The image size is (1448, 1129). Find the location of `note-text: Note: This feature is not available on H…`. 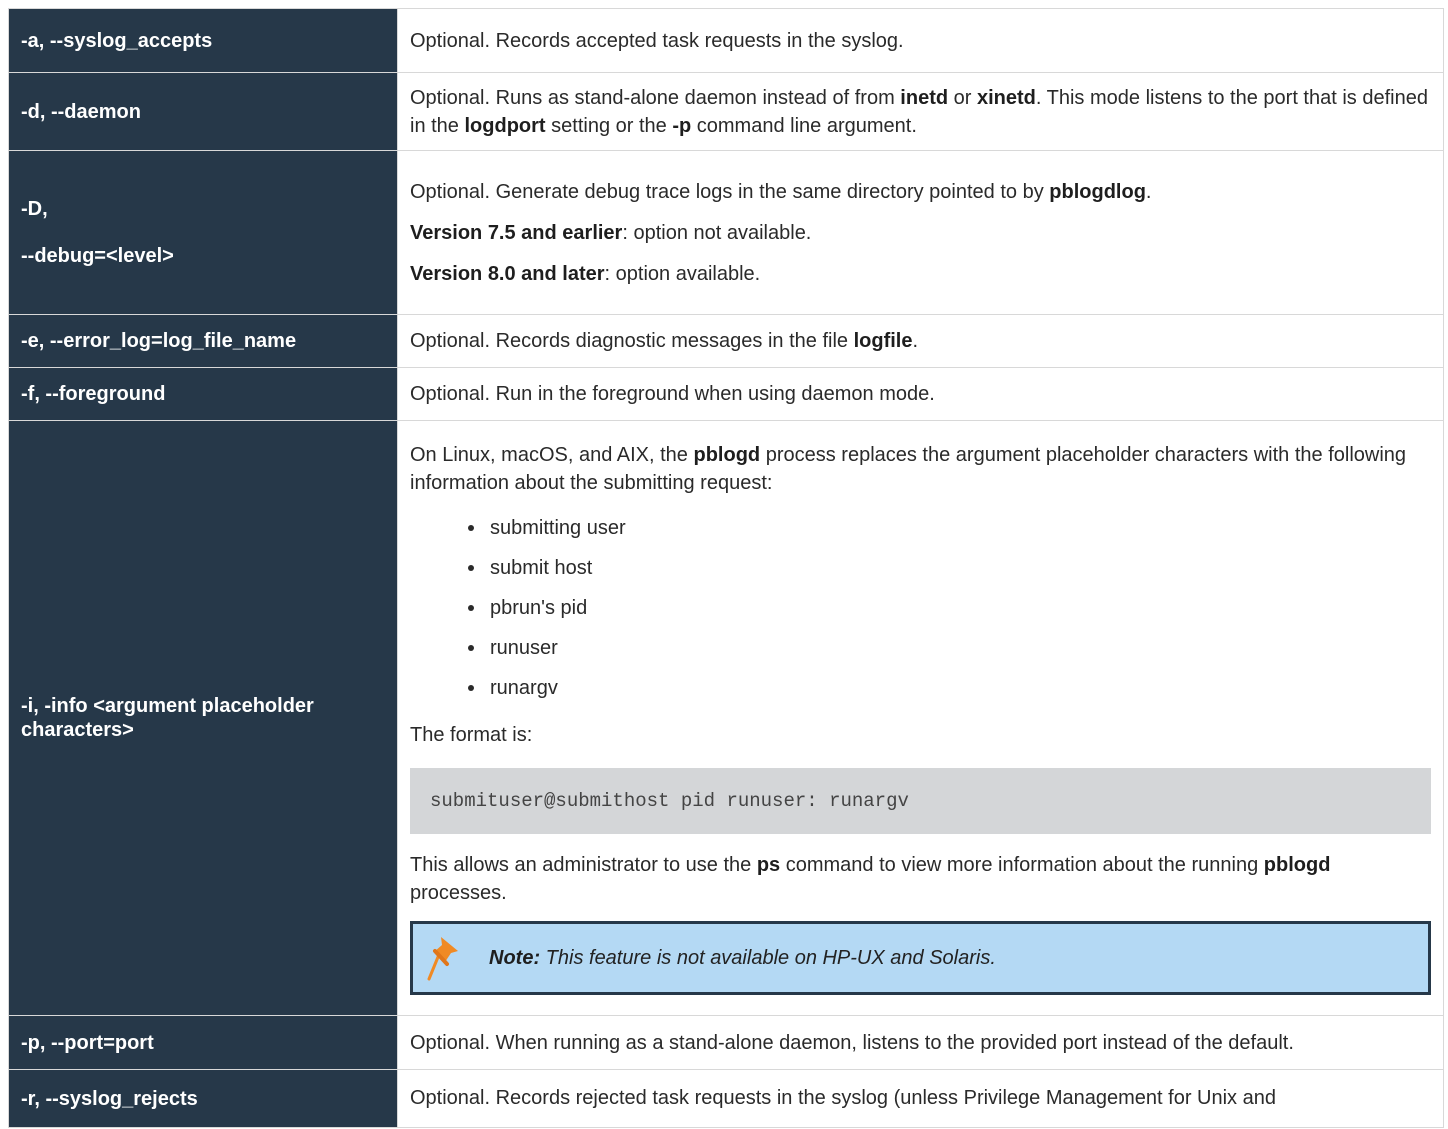

note-text: Note: This feature is not available on H… is located at coordinates (742, 958).